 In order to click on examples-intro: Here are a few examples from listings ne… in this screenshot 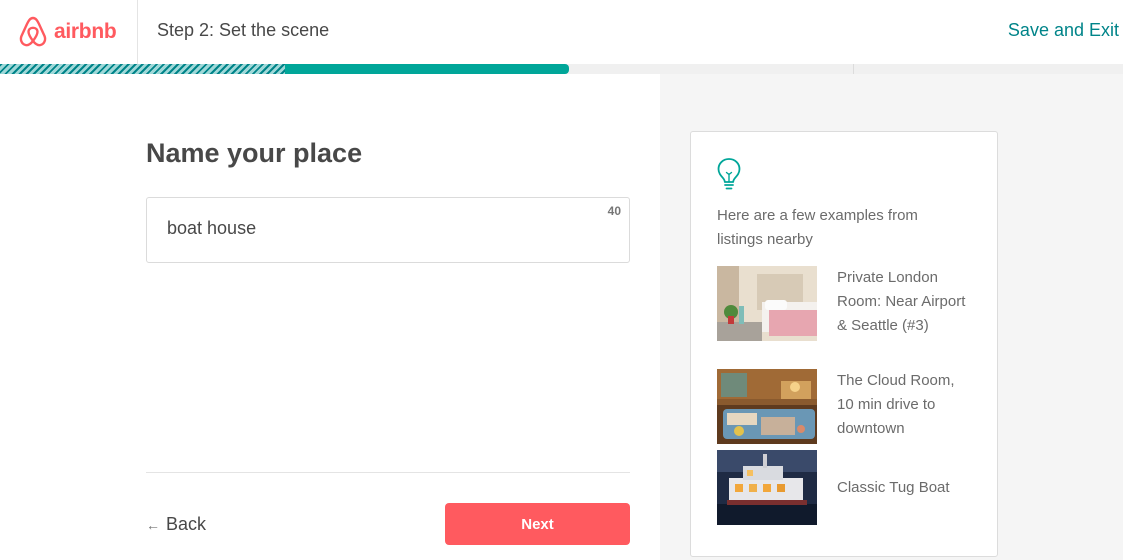, I will do `click(817, 227)`.